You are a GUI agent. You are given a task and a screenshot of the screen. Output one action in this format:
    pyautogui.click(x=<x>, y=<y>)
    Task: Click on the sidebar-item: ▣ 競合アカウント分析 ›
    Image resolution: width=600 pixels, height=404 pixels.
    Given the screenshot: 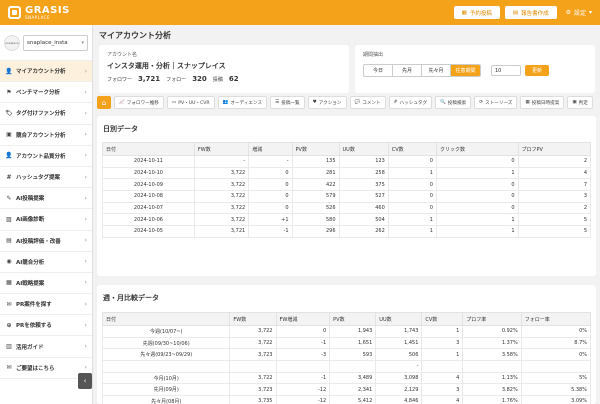 What is the action you would take?
    pyautogui.click(x=46, y=135)
    